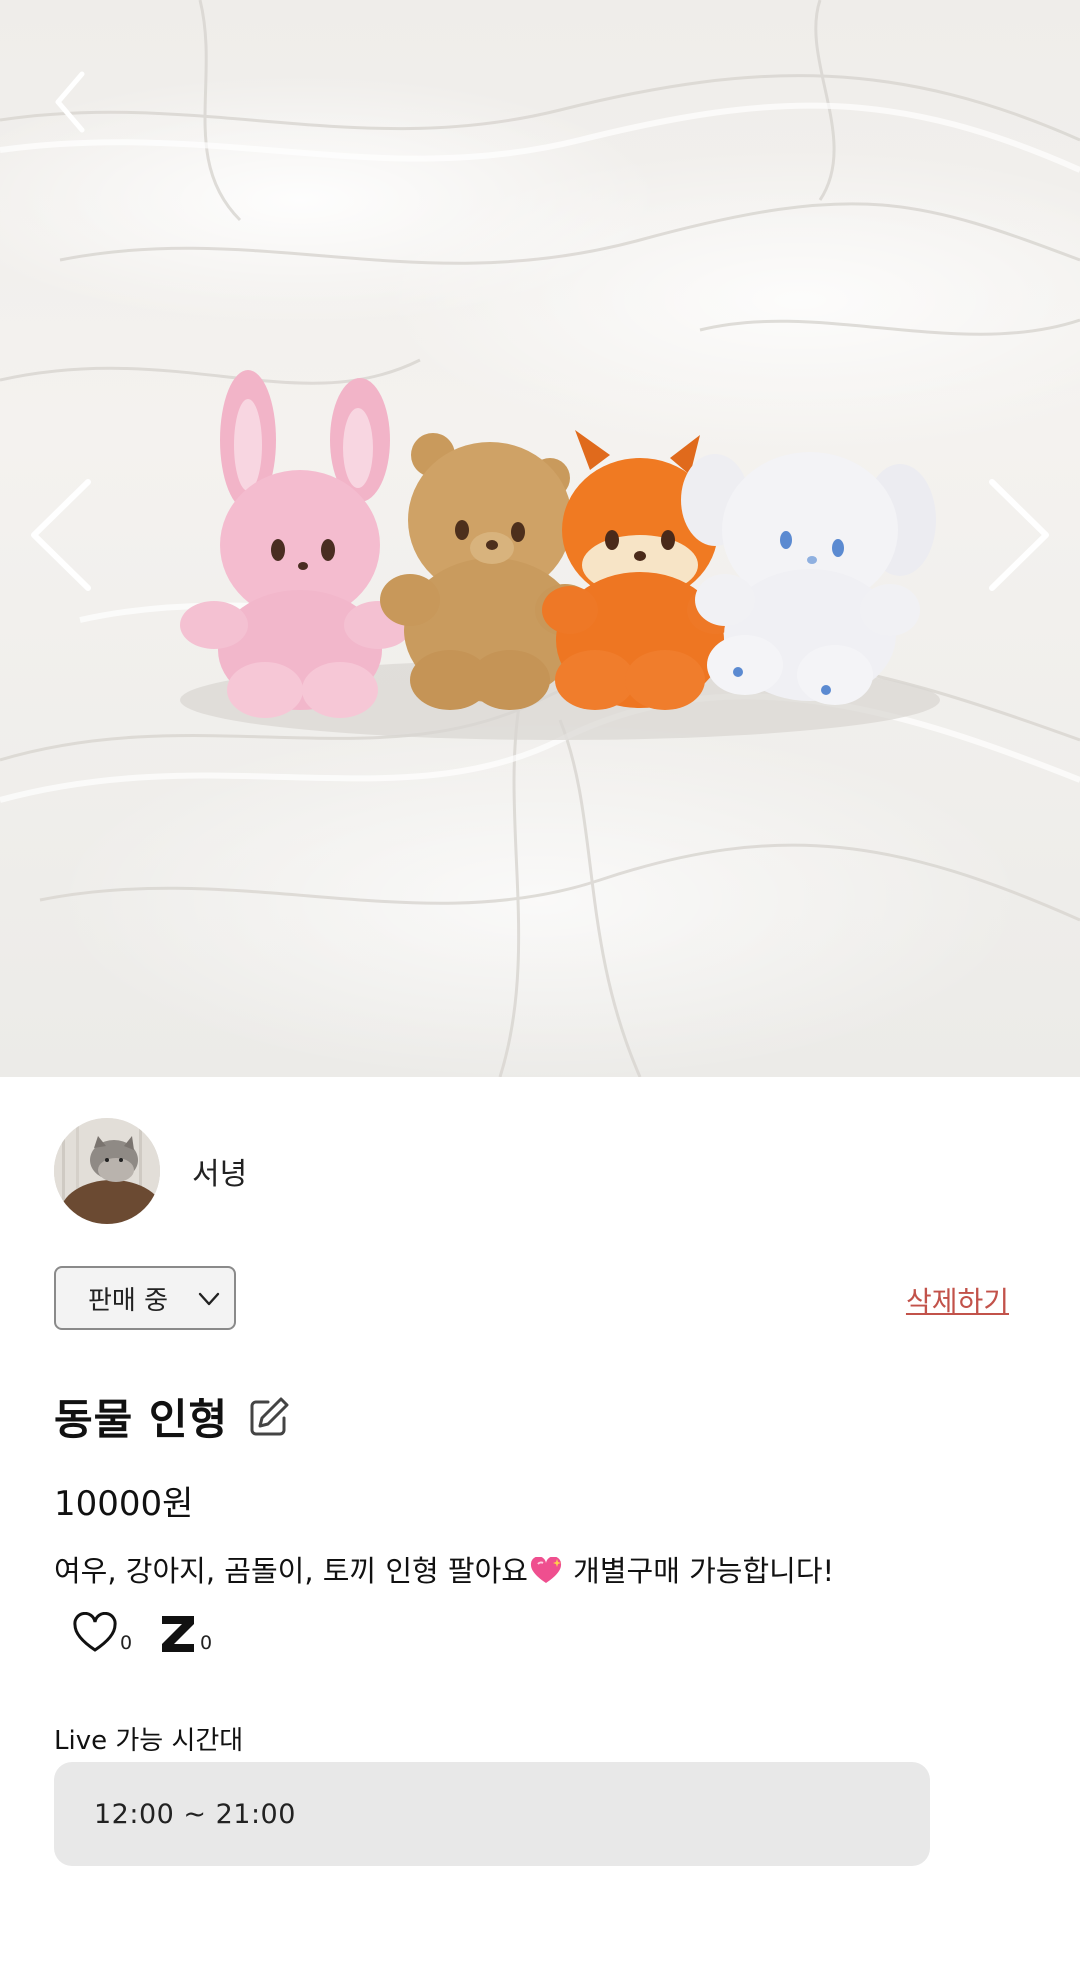 The image size is (1080, 1974). I want to click on pink-bunny-toy, so click(296, 544).